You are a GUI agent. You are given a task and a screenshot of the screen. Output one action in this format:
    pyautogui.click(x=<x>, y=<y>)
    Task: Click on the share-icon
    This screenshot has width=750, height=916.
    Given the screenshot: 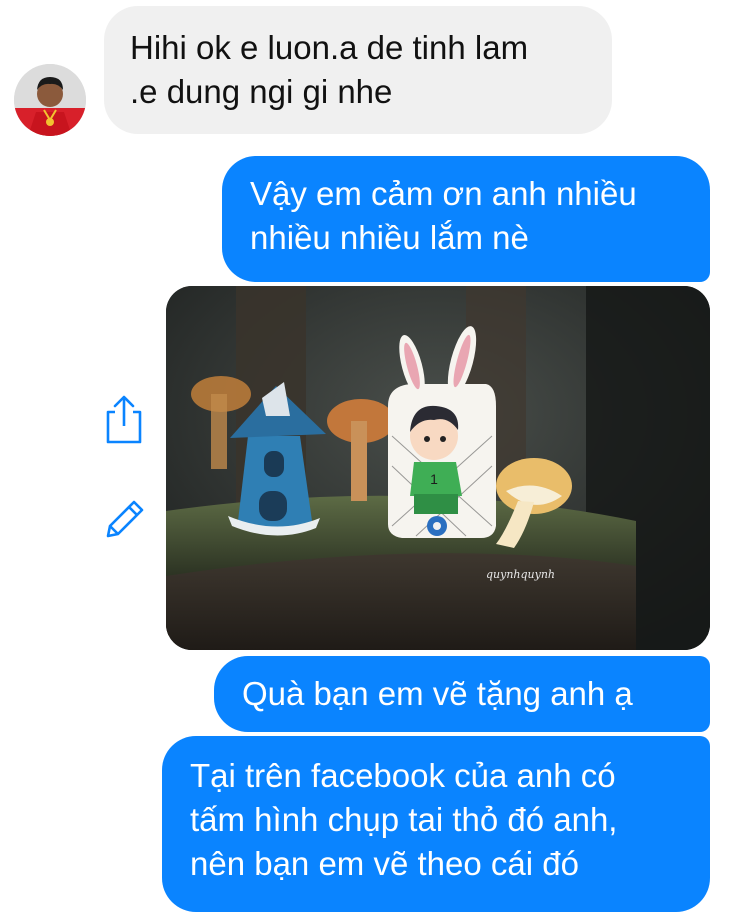 What is the action you would take?
    pyautogui.click(x=124, y=419)
    